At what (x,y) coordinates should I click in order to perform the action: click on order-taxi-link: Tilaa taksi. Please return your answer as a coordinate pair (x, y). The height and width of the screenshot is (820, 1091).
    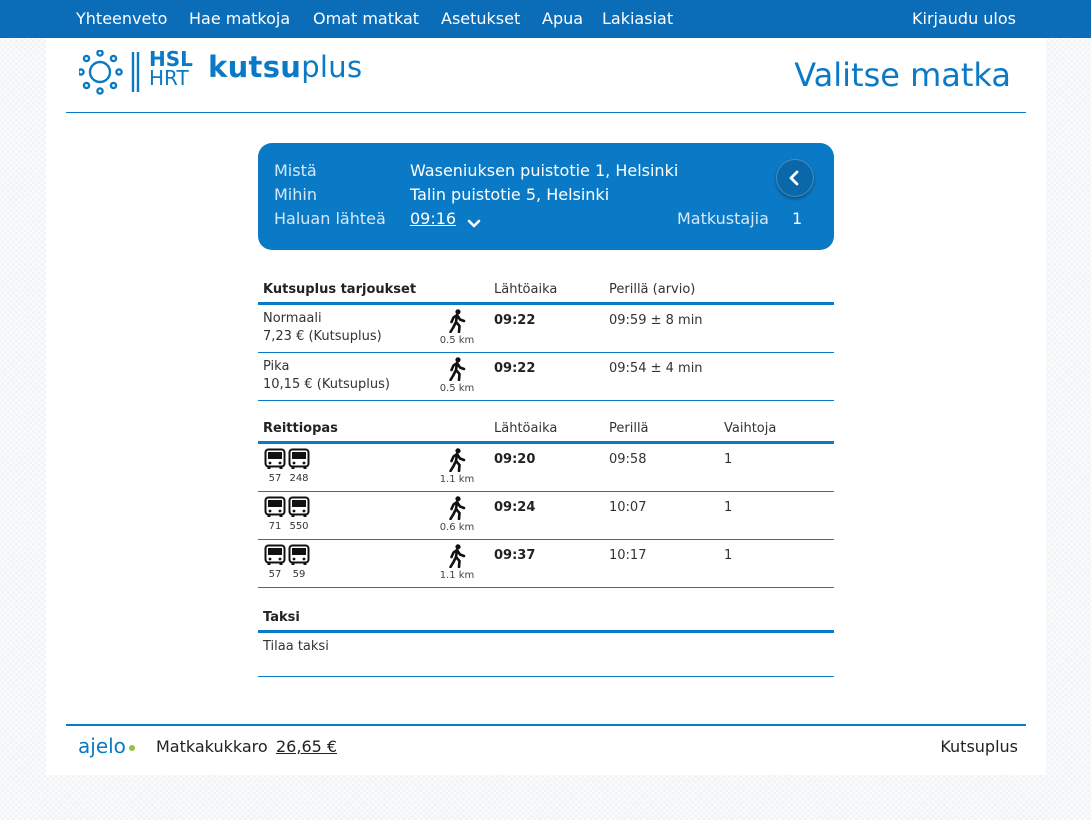
    Looking at the image, I should click on (296, 646).